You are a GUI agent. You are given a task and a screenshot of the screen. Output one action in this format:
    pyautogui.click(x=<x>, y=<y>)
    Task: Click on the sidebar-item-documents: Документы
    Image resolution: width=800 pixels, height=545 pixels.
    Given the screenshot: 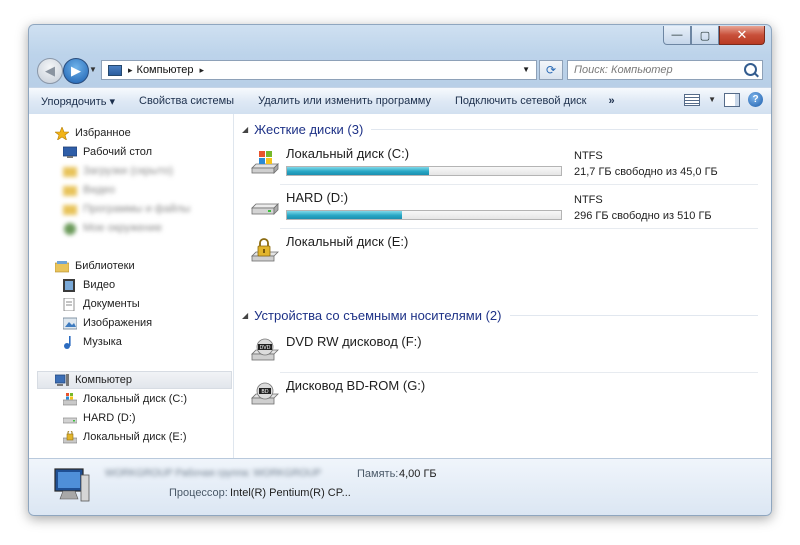 What is the action you would take?
    pyautogui.click(x=101, y=304)
    